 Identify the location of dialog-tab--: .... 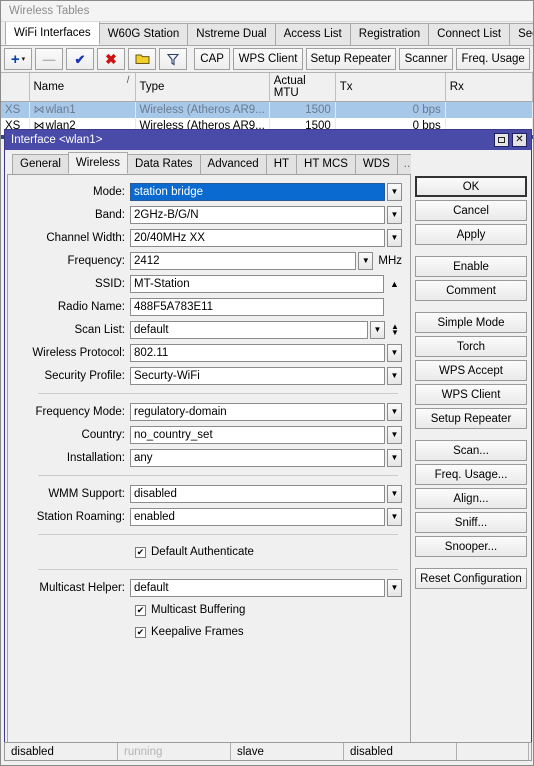
(403, 164).